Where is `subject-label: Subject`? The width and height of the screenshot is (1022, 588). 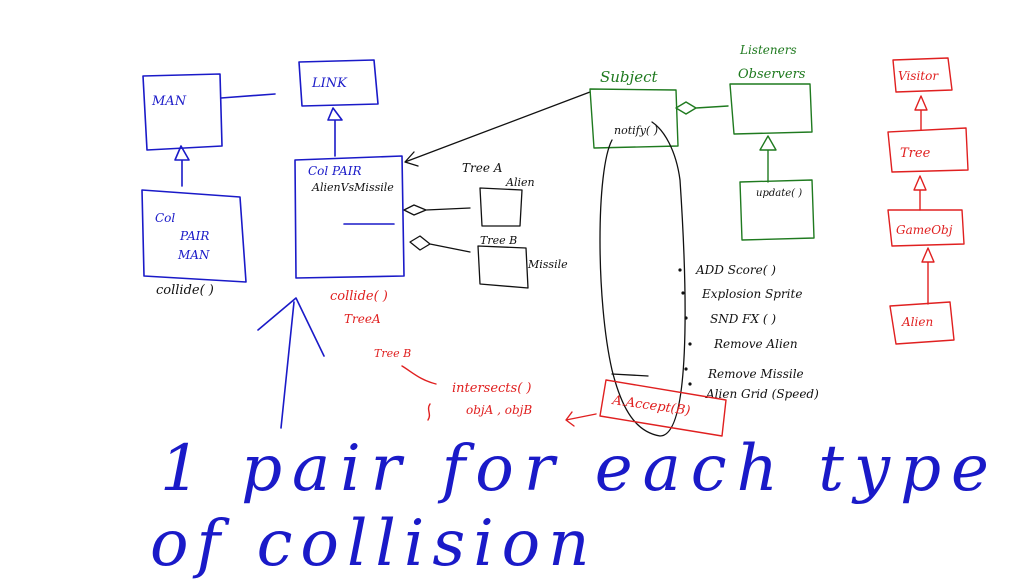 subject-label: Subject is located at coordinates (629, 77).